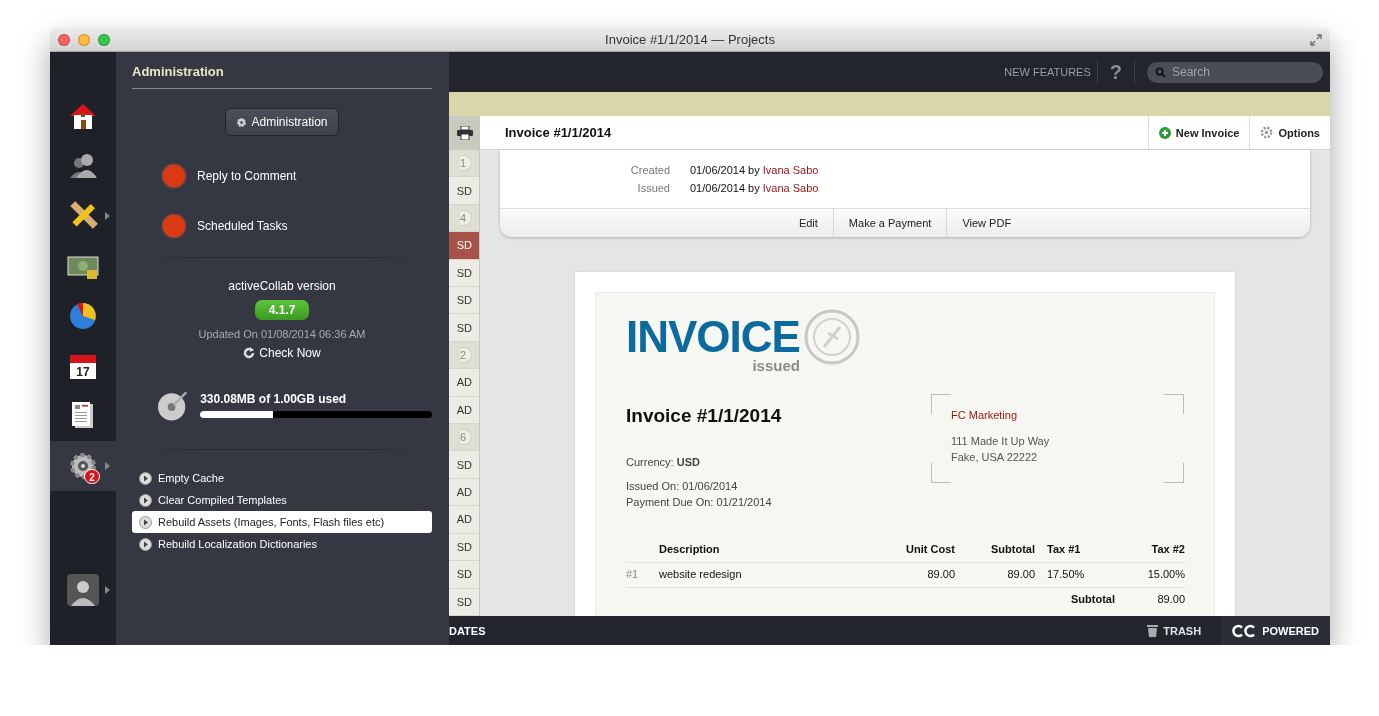 The image size is (1379, 716). Describe the element at coordinates (1170, 599) in the screenshot. I see `subtotal-value: 89.00` at that location.